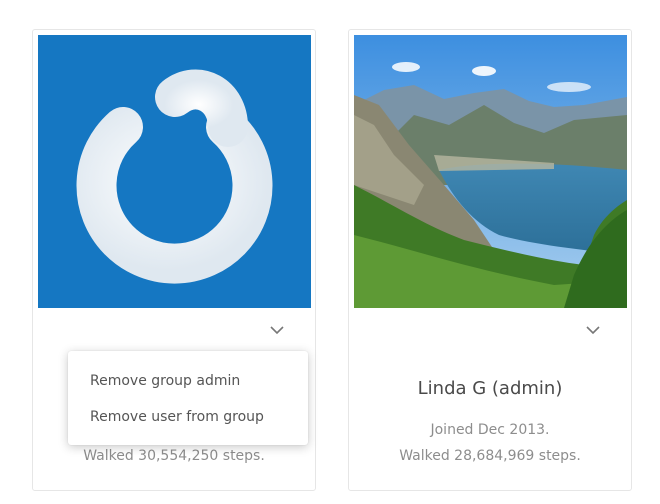 Image resolution: width=660 pixels, height=504 pixels. Describe the element at coordinates (188, 381) in the screenshot. I see `remove-group-admin-item: Remove group admin` at that location.